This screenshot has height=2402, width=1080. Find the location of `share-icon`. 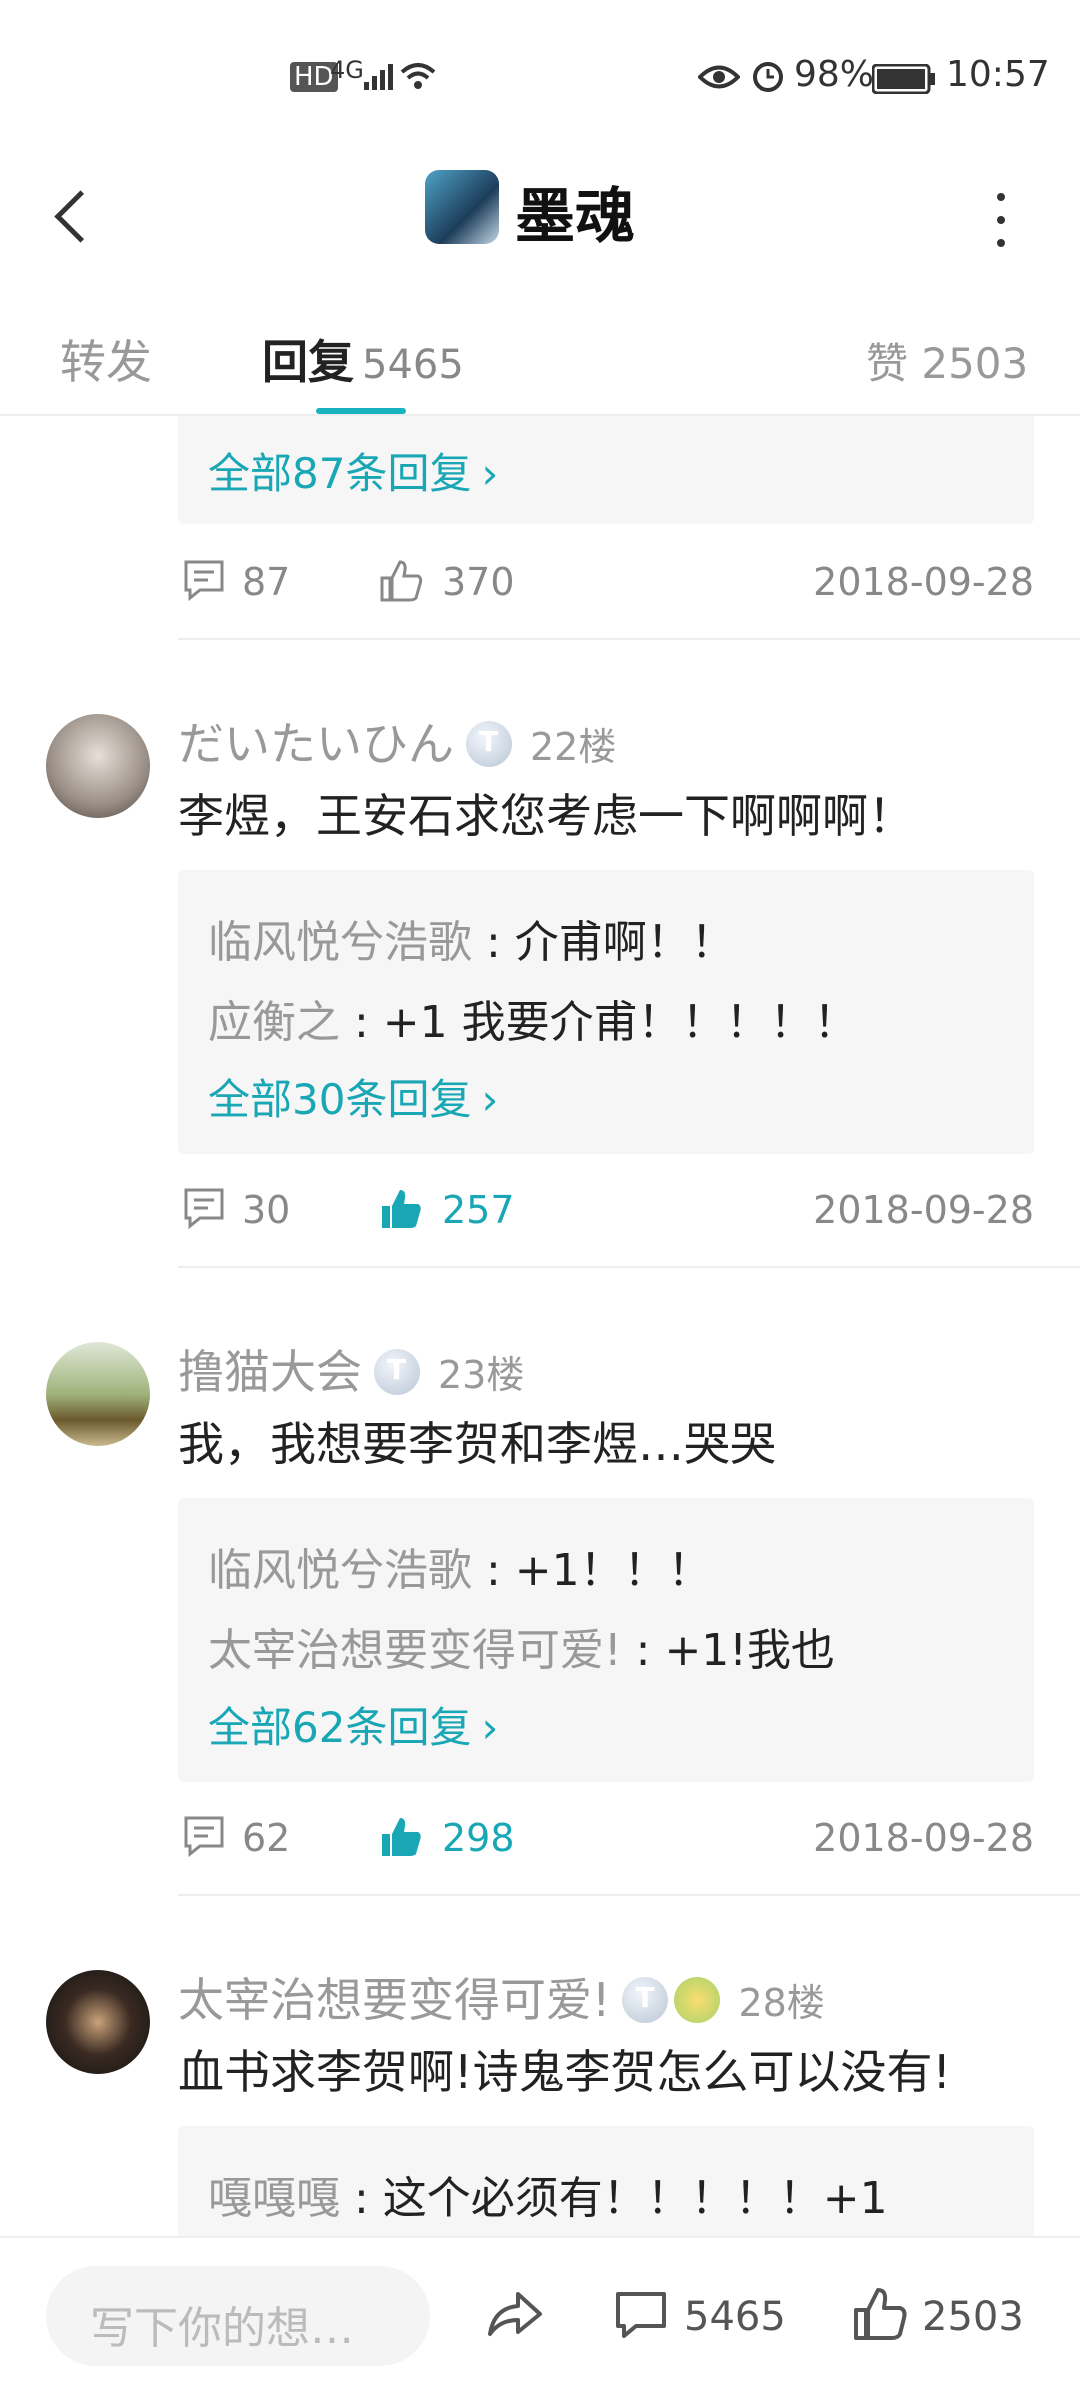

share-icon is located at coordinates (515, 2314).